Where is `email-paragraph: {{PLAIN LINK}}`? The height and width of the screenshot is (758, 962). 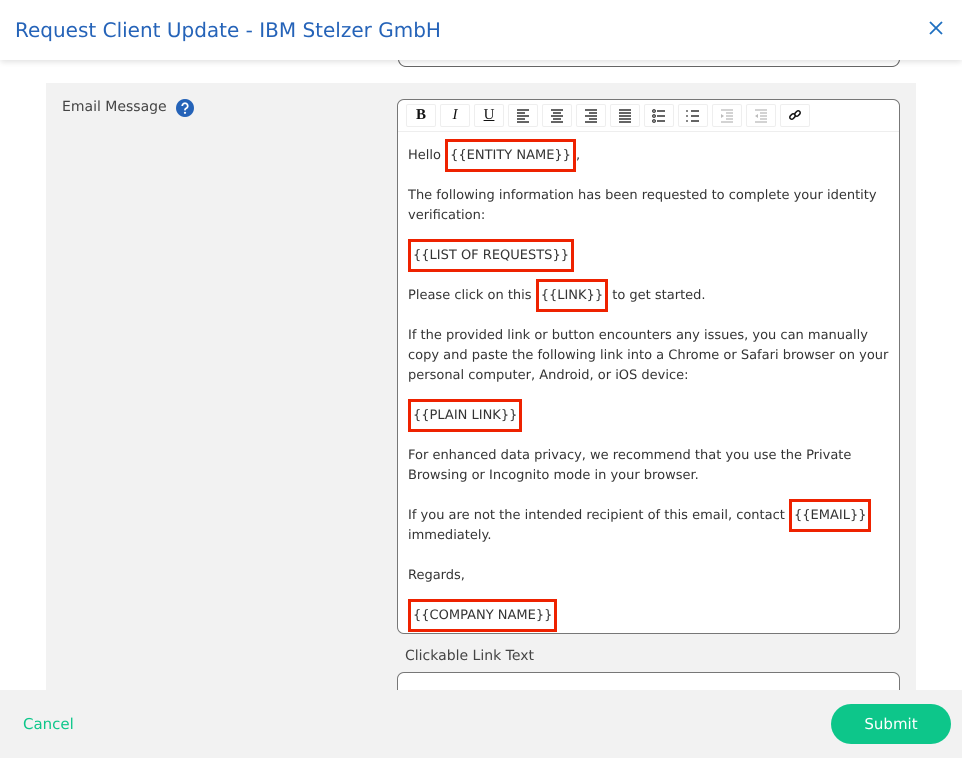
email-paragraph: {{PLAIN LINK}} is located at coordinates (648, 416).